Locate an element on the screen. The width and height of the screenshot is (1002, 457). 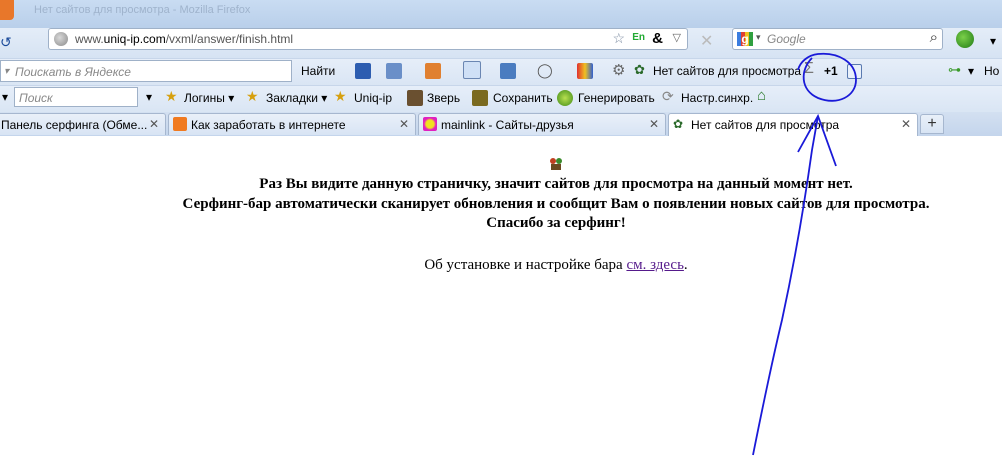
key-icon: ⊶ is located at coordinates (954, 70).